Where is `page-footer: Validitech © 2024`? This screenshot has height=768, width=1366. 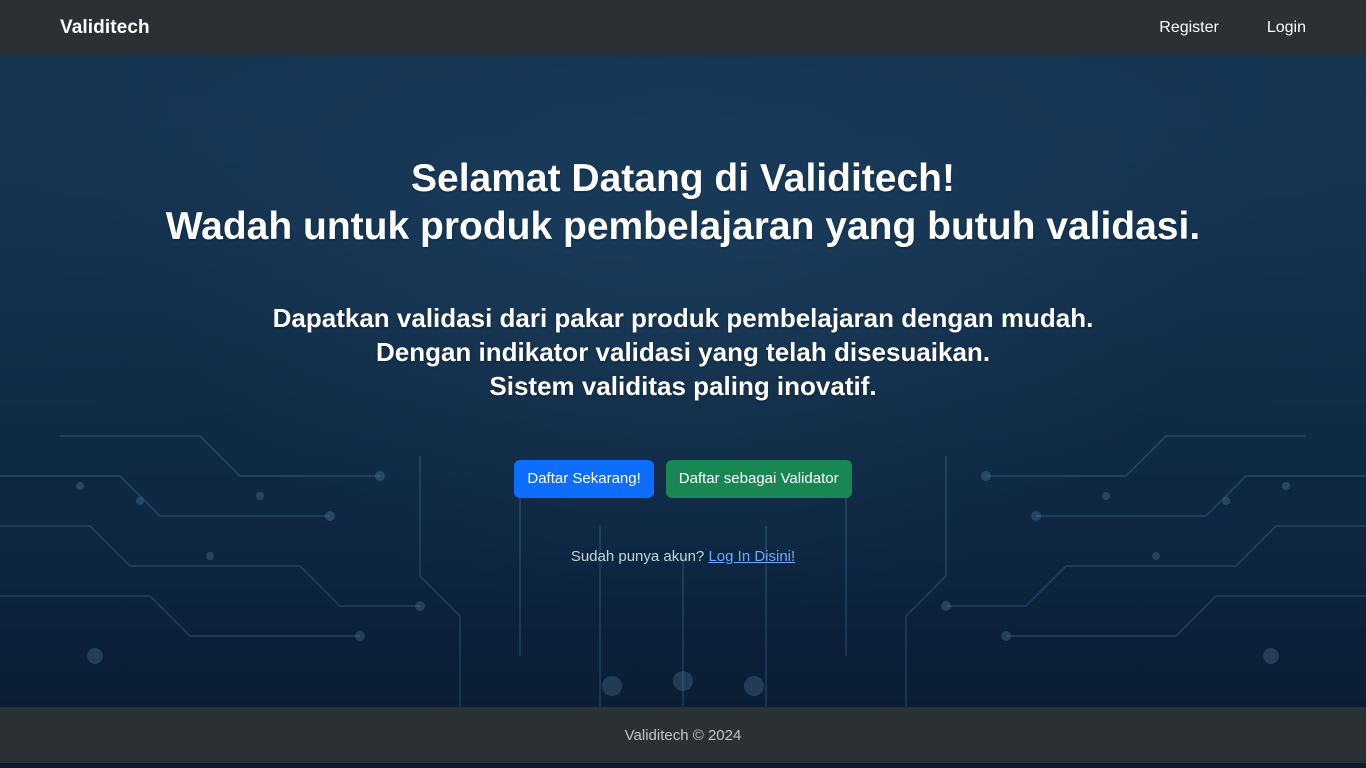 page-footer: Validitech © 2024 is located at coordinates (683, 735).